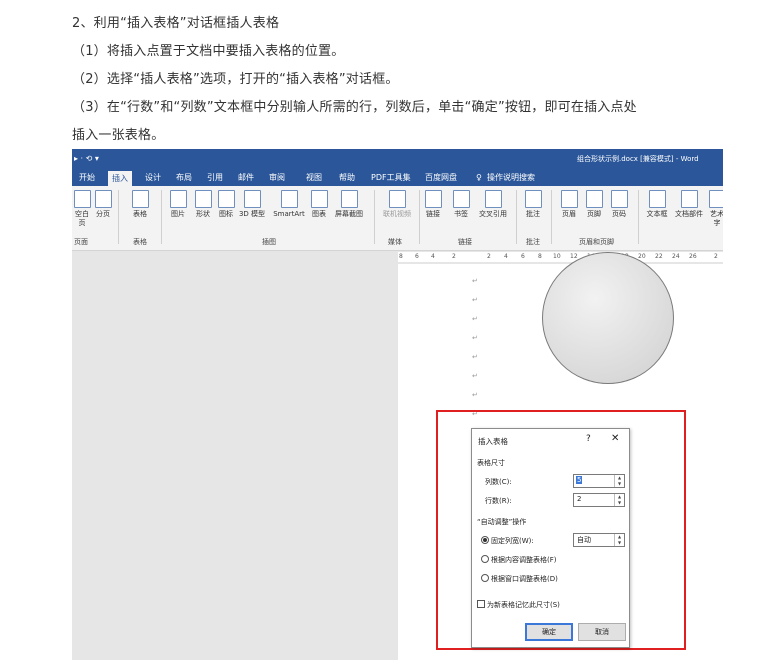 Image resolution: width=775 pixels, height=669 pixels. Describe the element at coordinates (557, 256) in the screenshot. I see `ruler-number: 10` at that location.